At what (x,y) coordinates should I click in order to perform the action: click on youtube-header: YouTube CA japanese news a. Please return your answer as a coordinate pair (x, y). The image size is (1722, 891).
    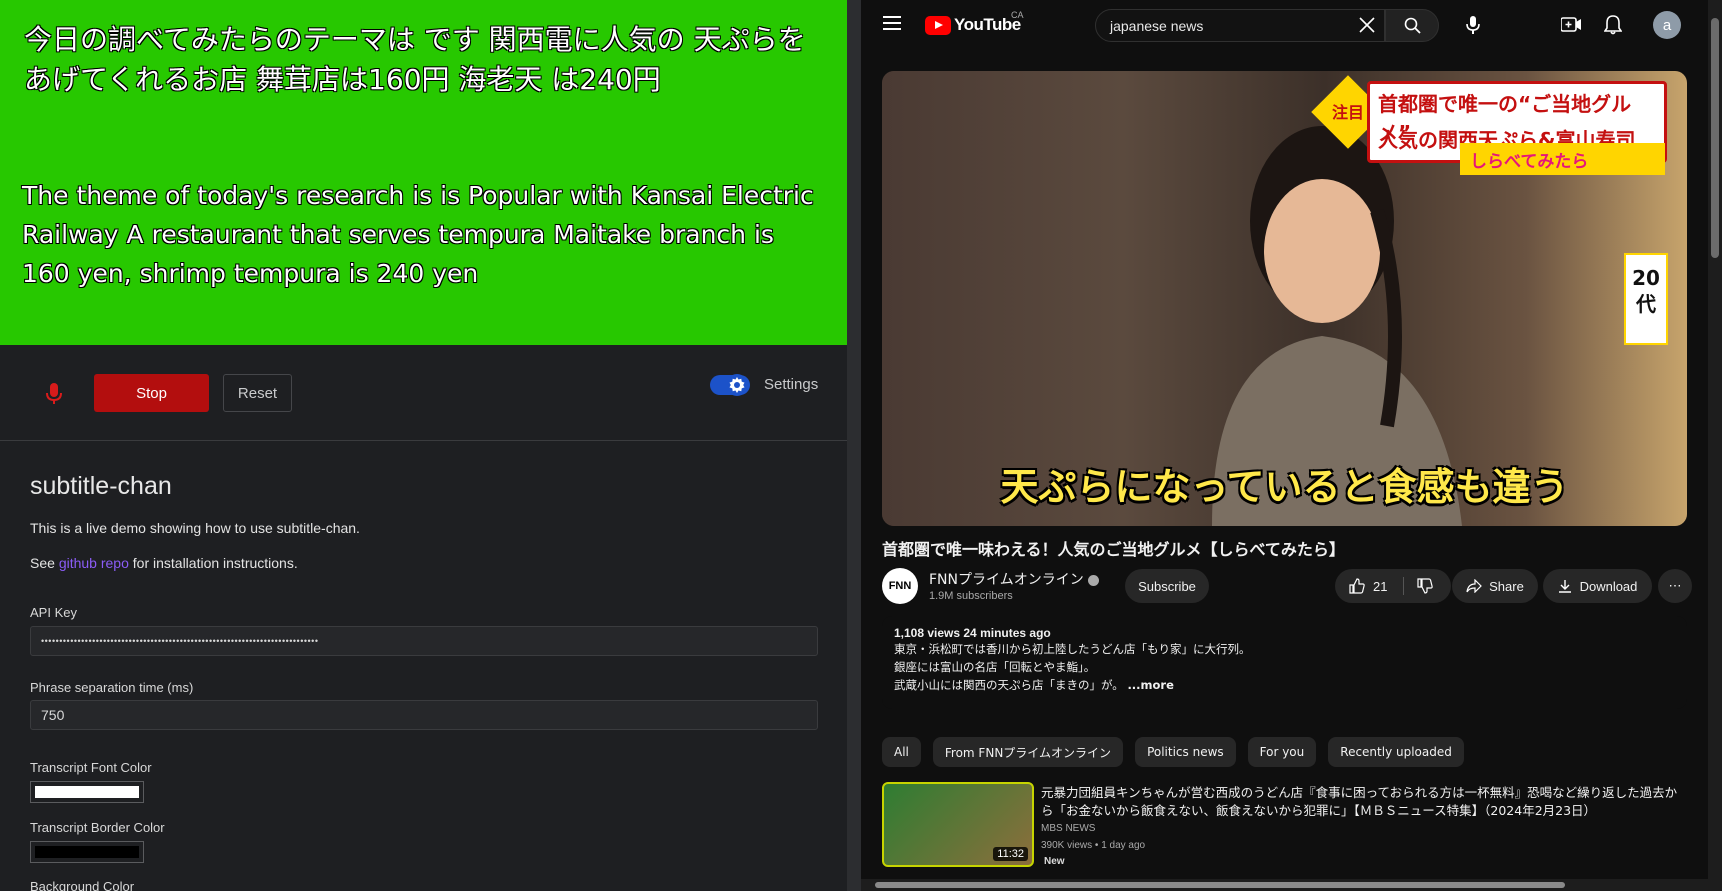
    Looking at the image, I should click on (1291, 25).